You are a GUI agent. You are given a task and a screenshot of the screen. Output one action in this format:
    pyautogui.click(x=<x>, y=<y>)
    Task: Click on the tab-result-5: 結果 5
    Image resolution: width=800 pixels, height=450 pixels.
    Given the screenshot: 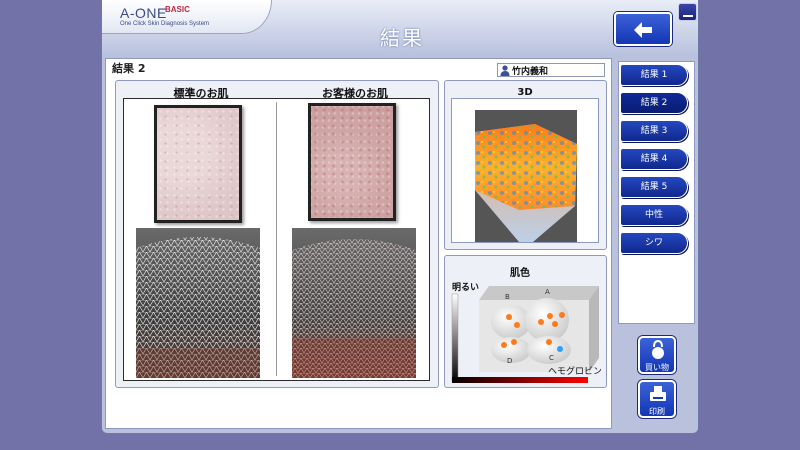 What is the action you would take?
    pyautogui.click(x=654, y=187)
    